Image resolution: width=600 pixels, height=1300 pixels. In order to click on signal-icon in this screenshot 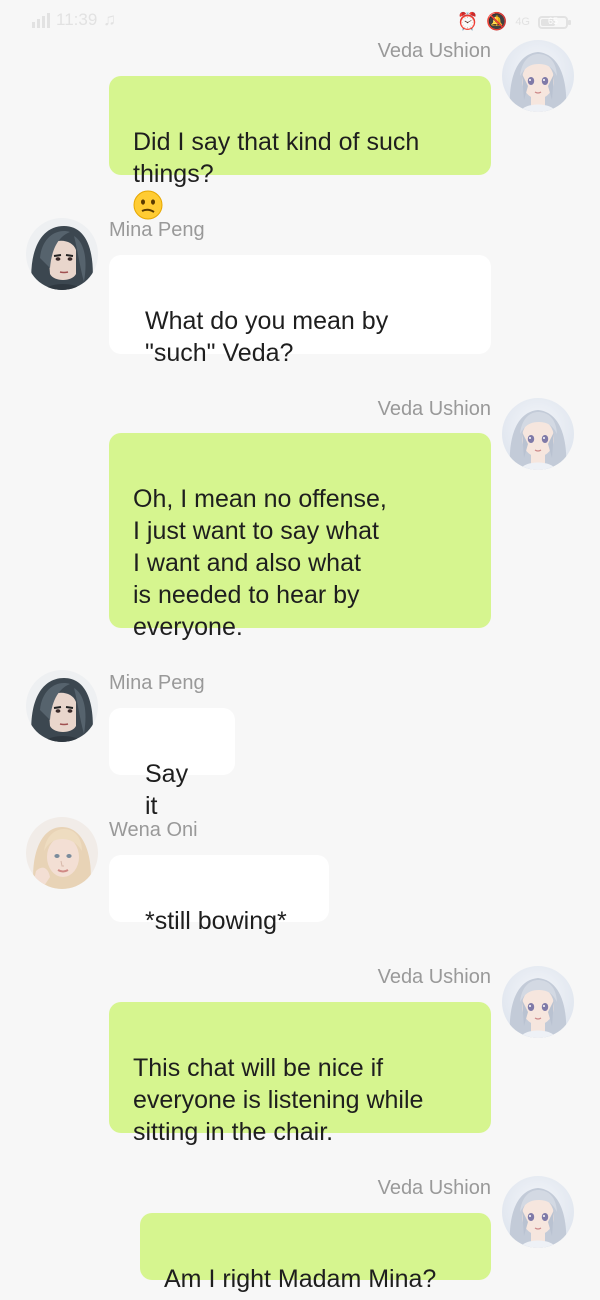, I will do `click(41, 20)`.